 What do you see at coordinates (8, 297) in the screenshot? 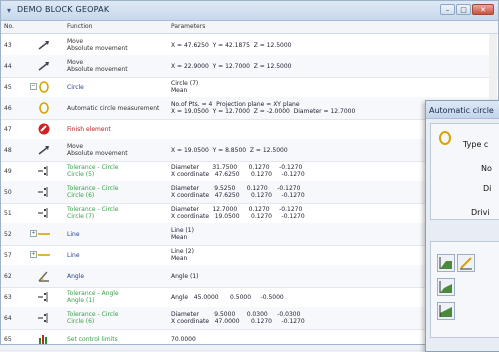
I see `row-number: 63` at bounding box center [8, 297].